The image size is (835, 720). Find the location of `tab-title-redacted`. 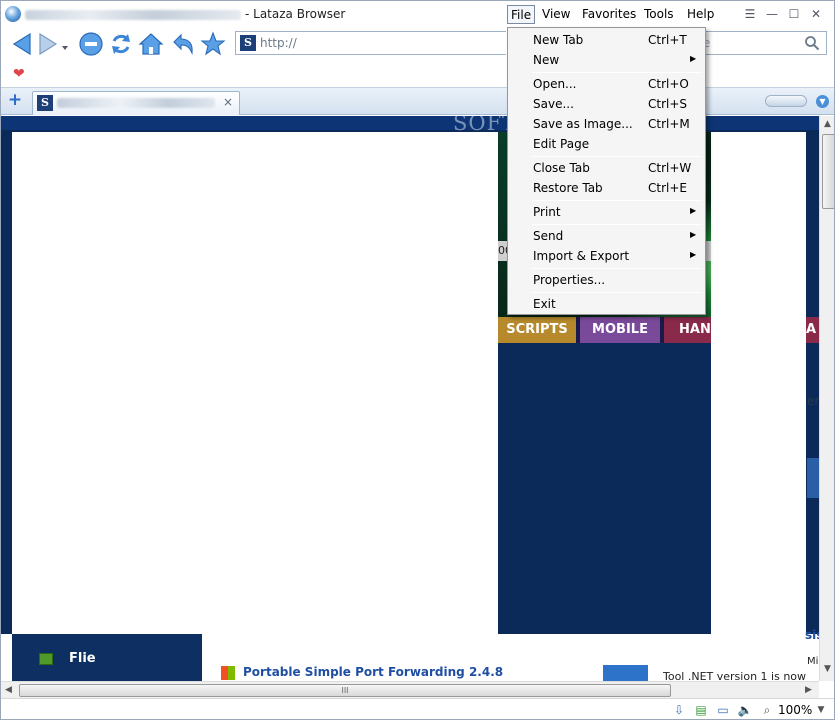

tab-title-redacted is located at coordinates (136, 103).